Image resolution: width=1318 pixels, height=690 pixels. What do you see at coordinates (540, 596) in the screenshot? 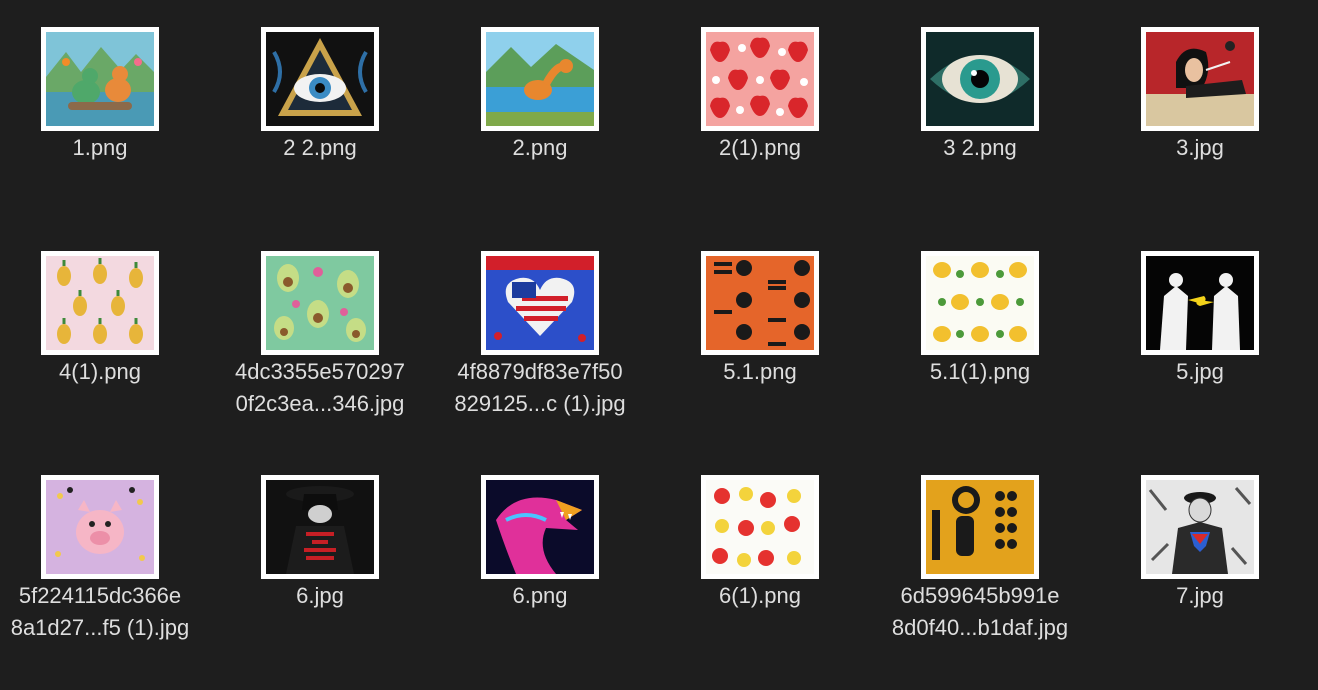
I see `file-name: 6.png` at bounding box center [540, 596].